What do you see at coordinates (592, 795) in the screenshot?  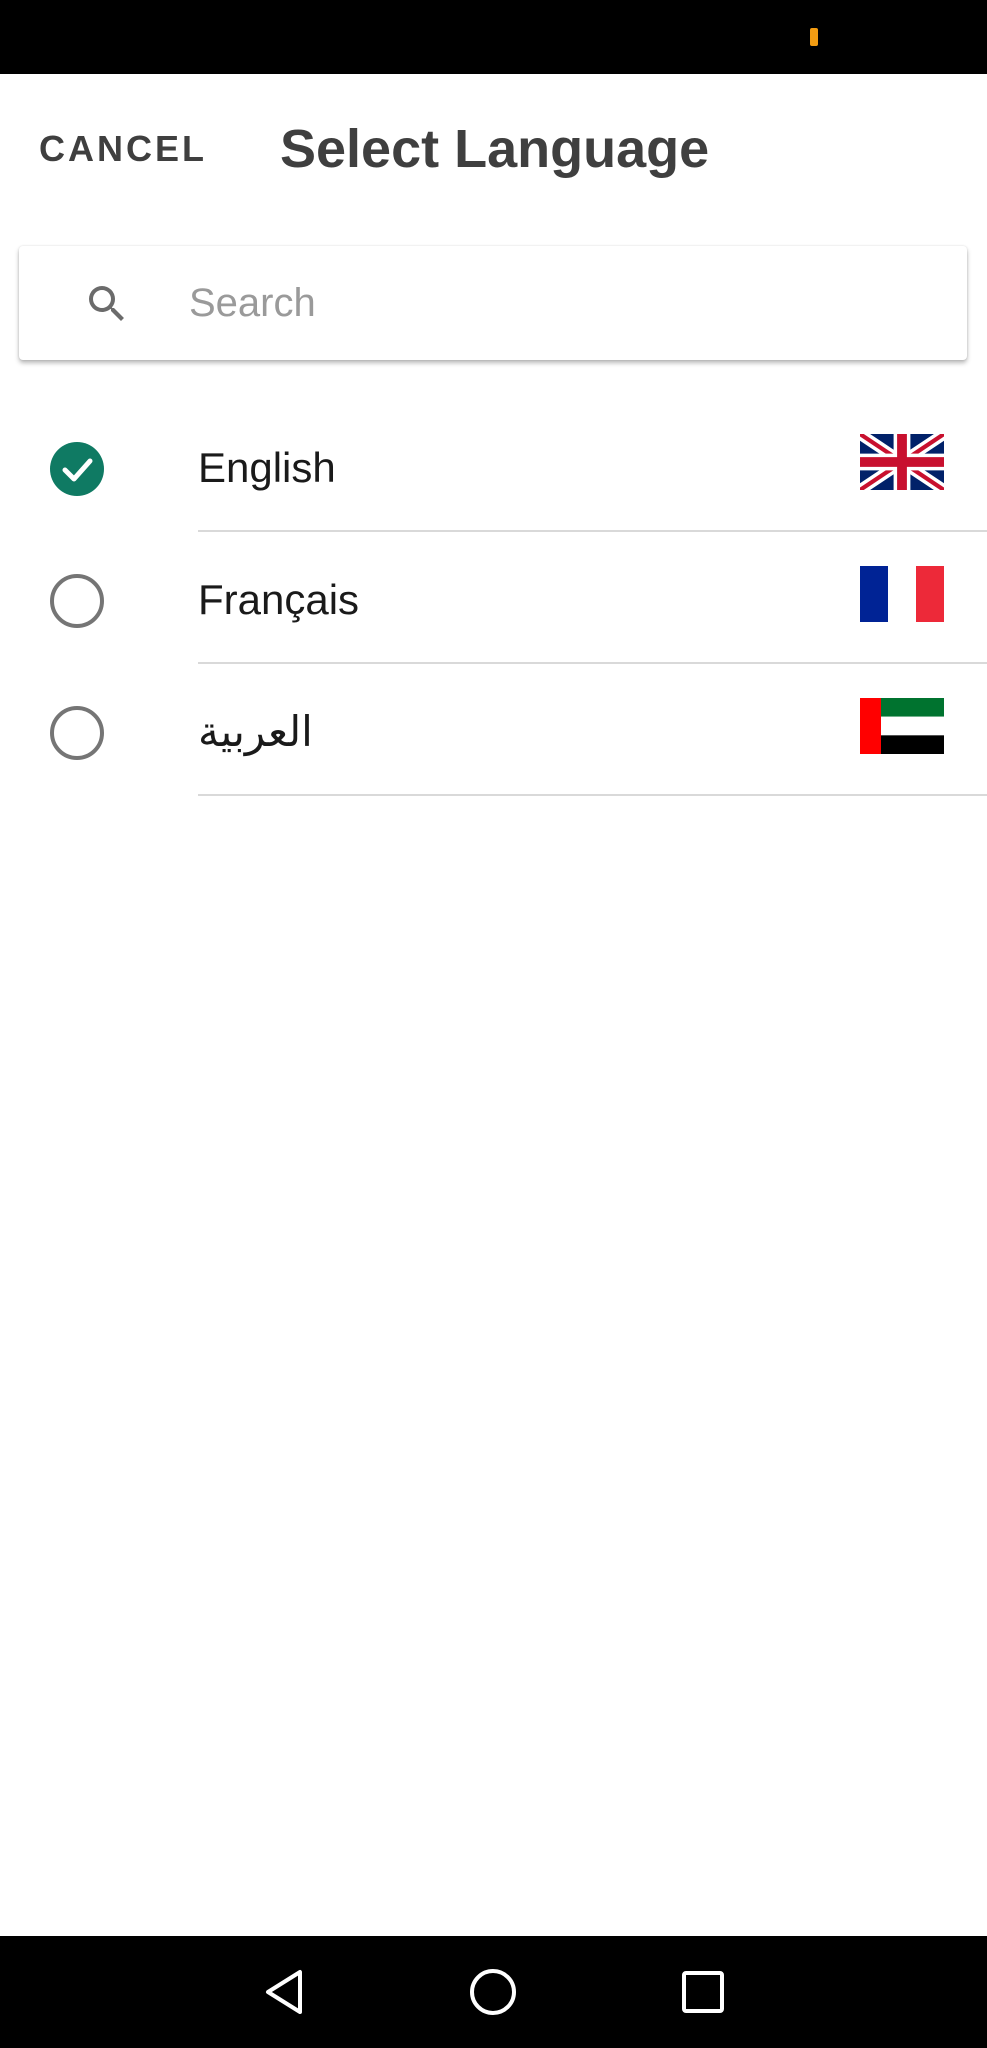 I see `divider` at bounding box center [592, 795].